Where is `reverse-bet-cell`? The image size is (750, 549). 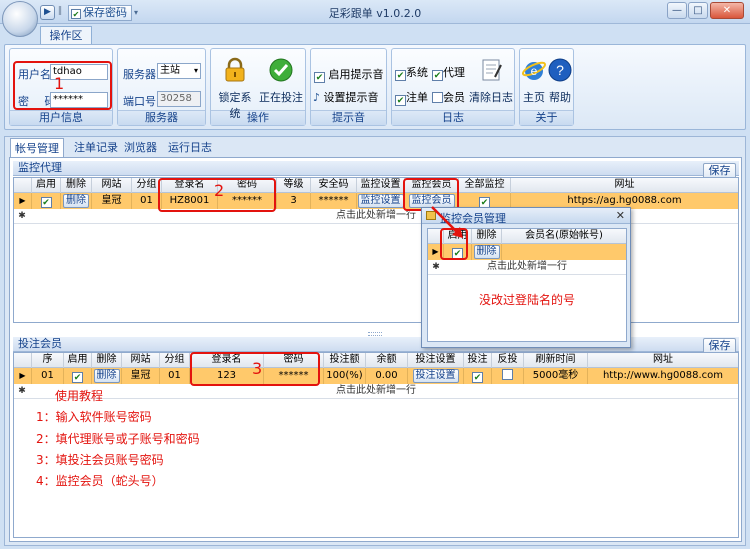 reverse-bet-cell is located at coordinates (508, 376).